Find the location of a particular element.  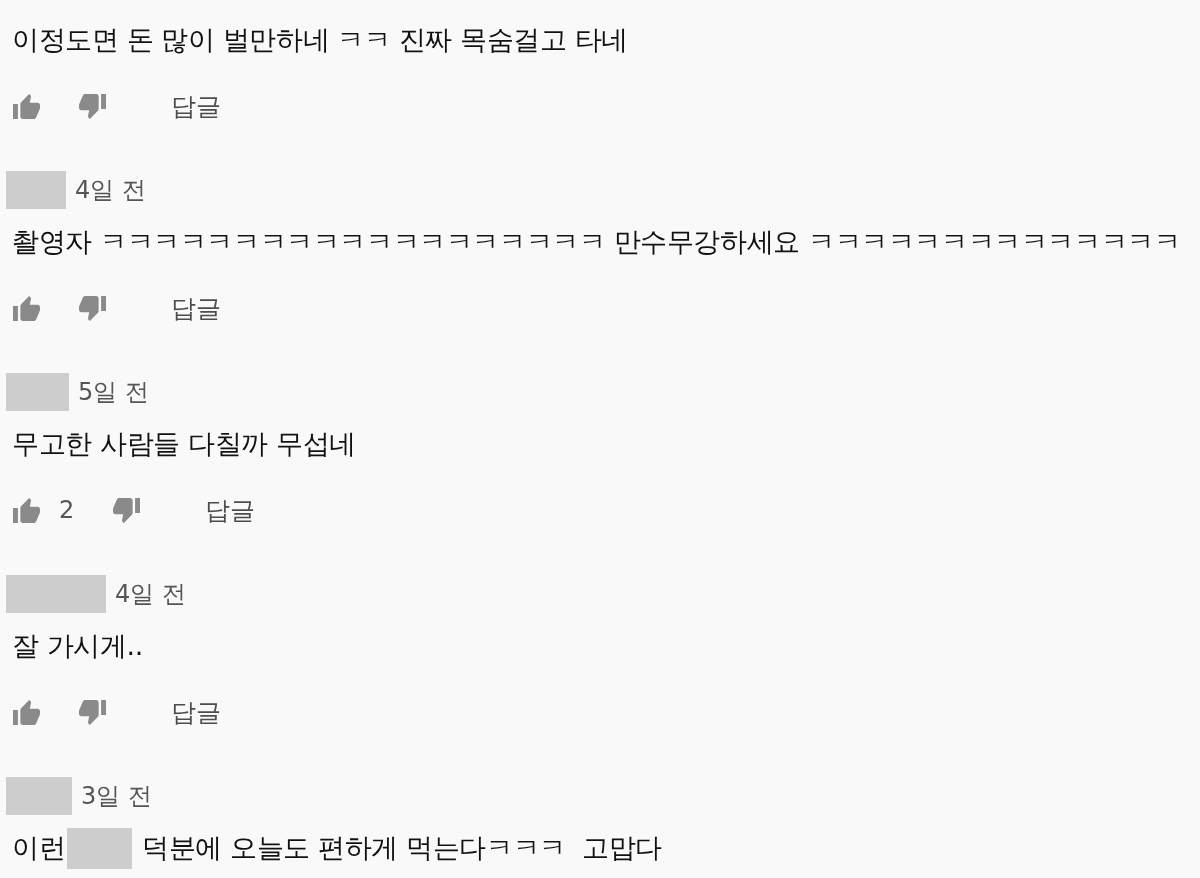

comment-text: 무고한 사람들 다칠까 무섭네 is located at coordinates (184, 444).